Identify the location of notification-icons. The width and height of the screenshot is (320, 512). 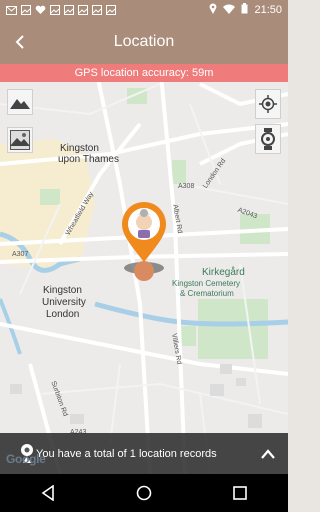
(61, 10).